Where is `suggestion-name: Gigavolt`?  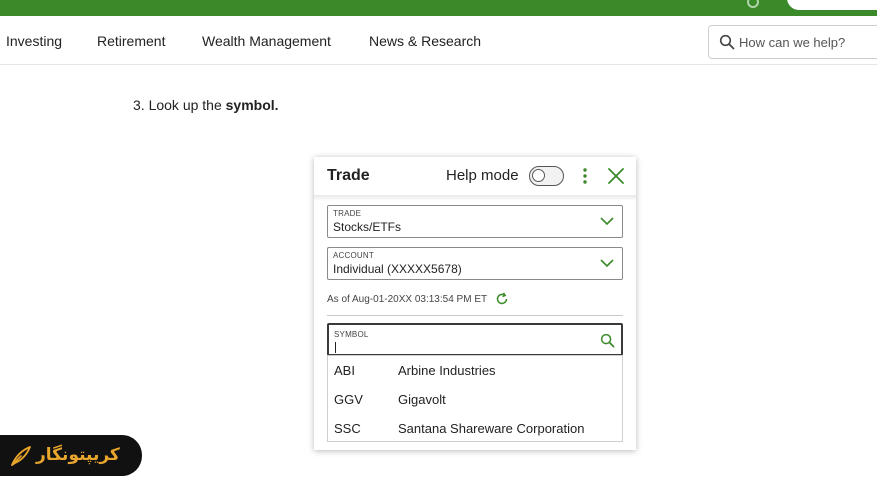 suggestion-name: Gigavolt is located at coordinates (422, 399).